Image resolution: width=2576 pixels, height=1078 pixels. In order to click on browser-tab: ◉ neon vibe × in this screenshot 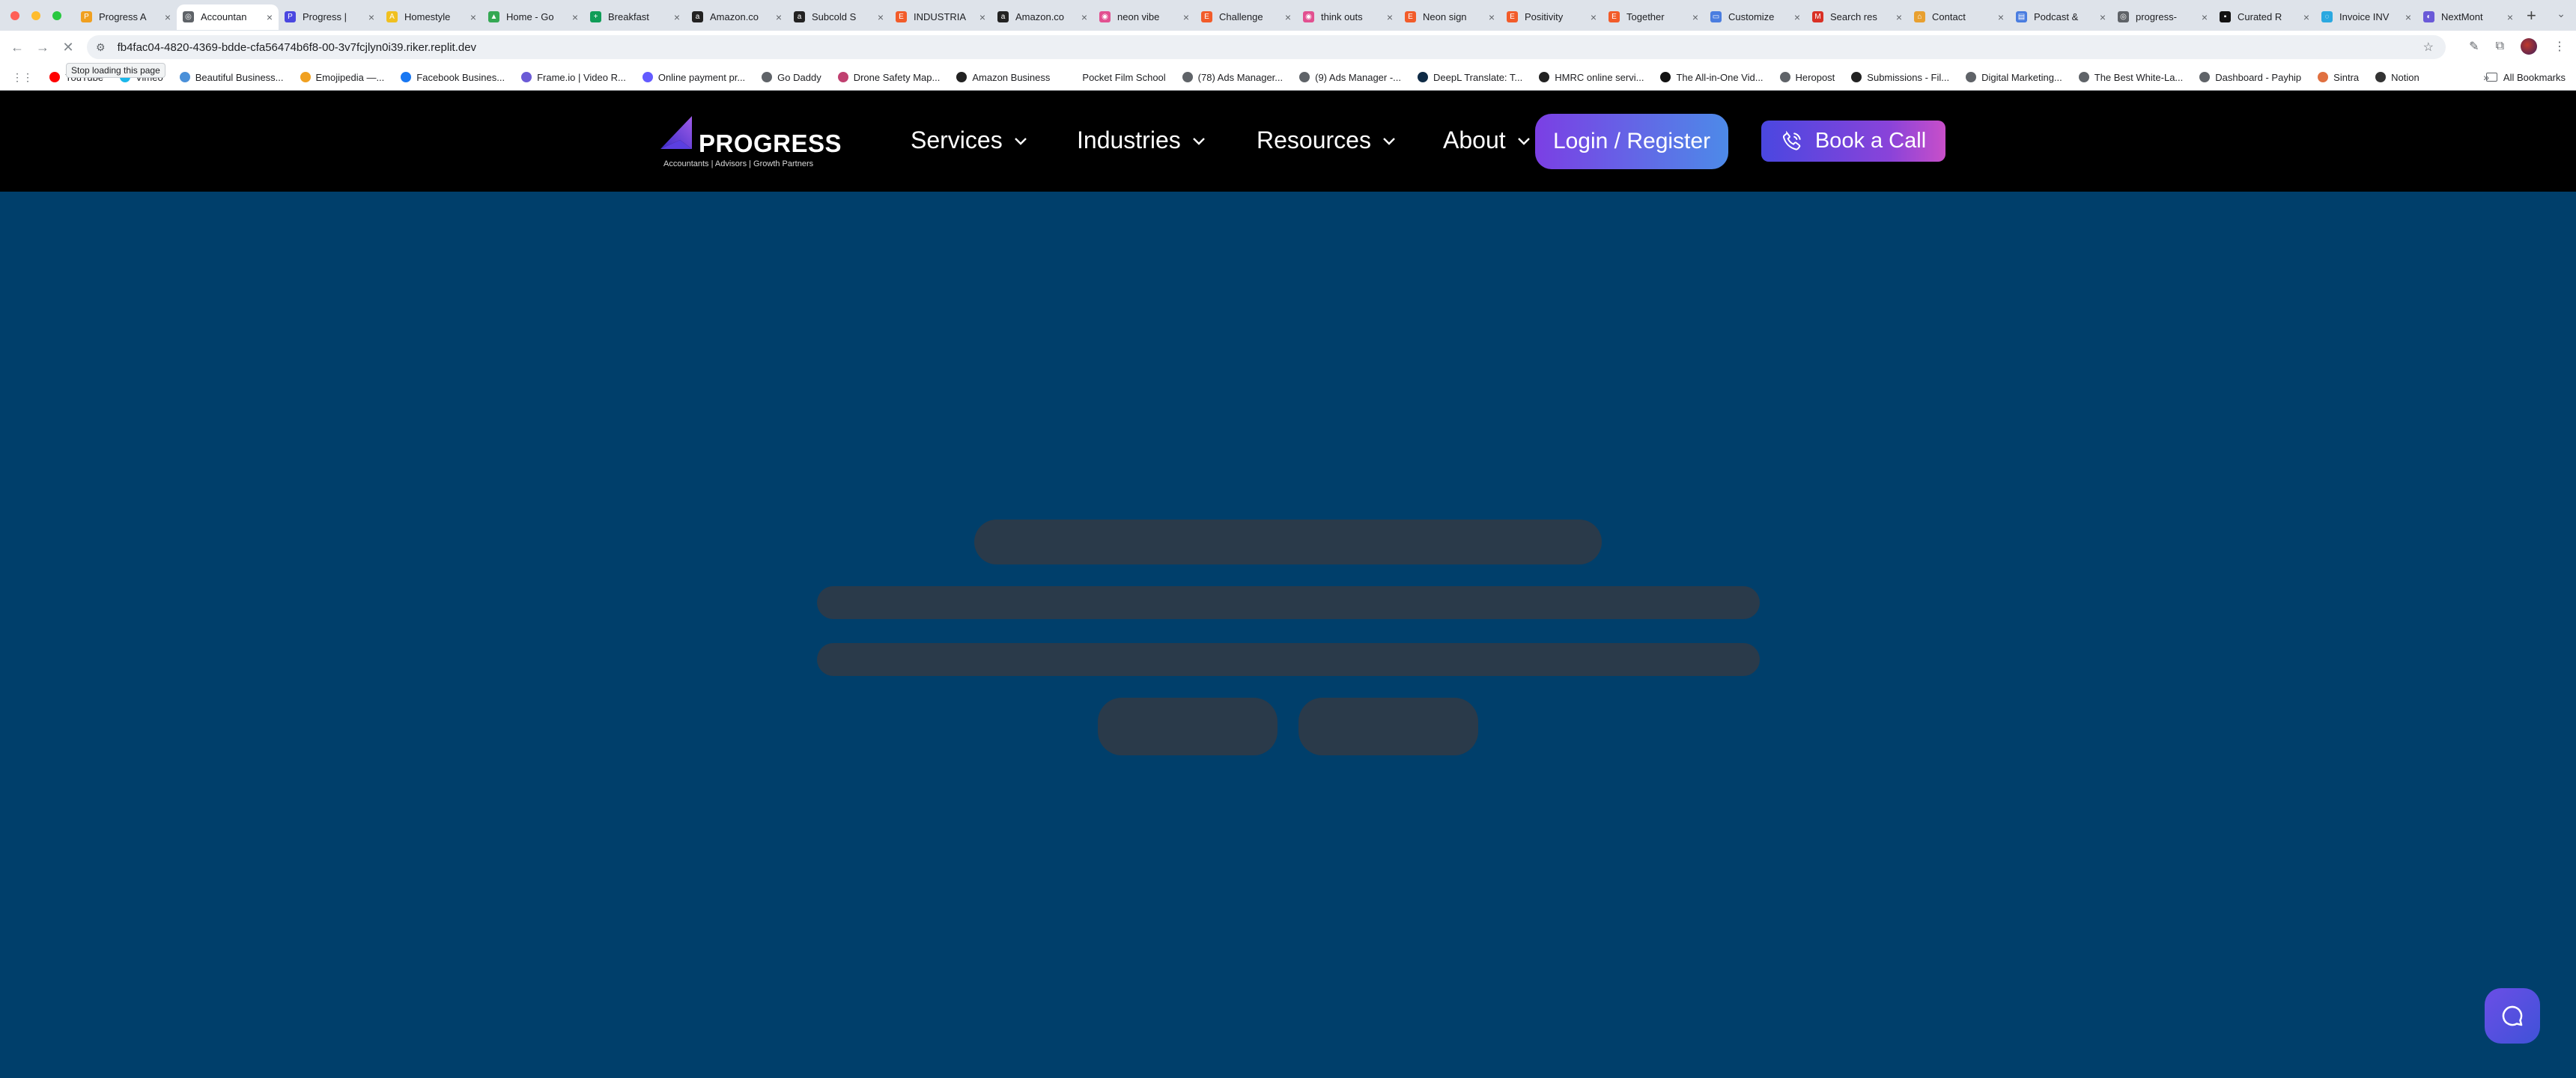, I will do `click(1144, 17)`.